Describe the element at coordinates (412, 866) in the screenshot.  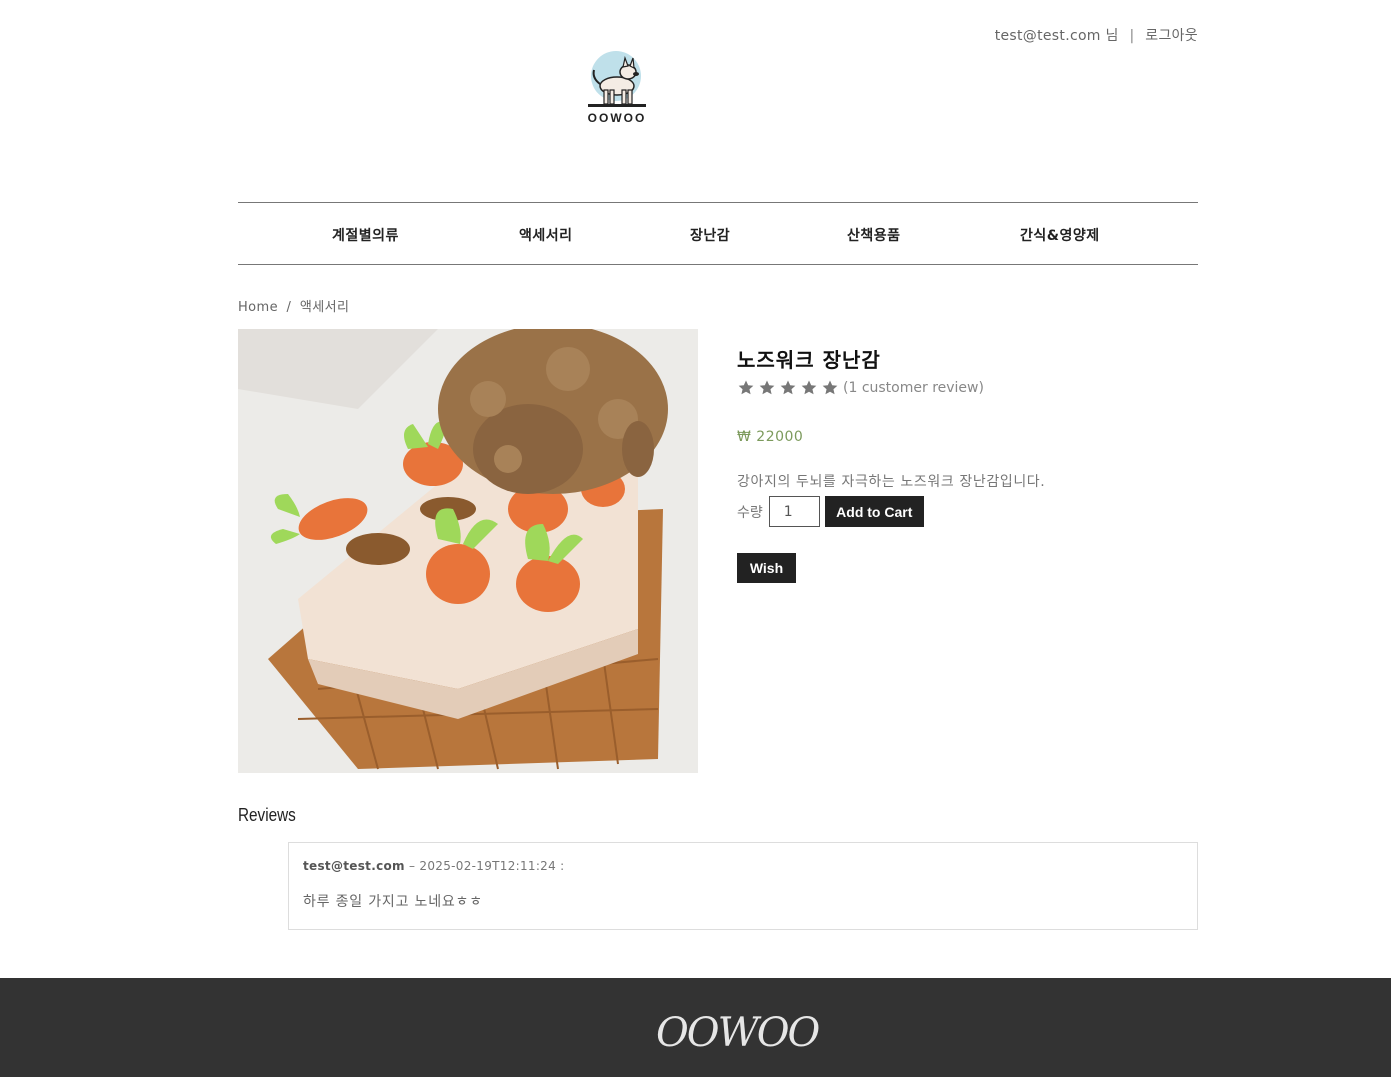
I see `review-dash: –` at that location.